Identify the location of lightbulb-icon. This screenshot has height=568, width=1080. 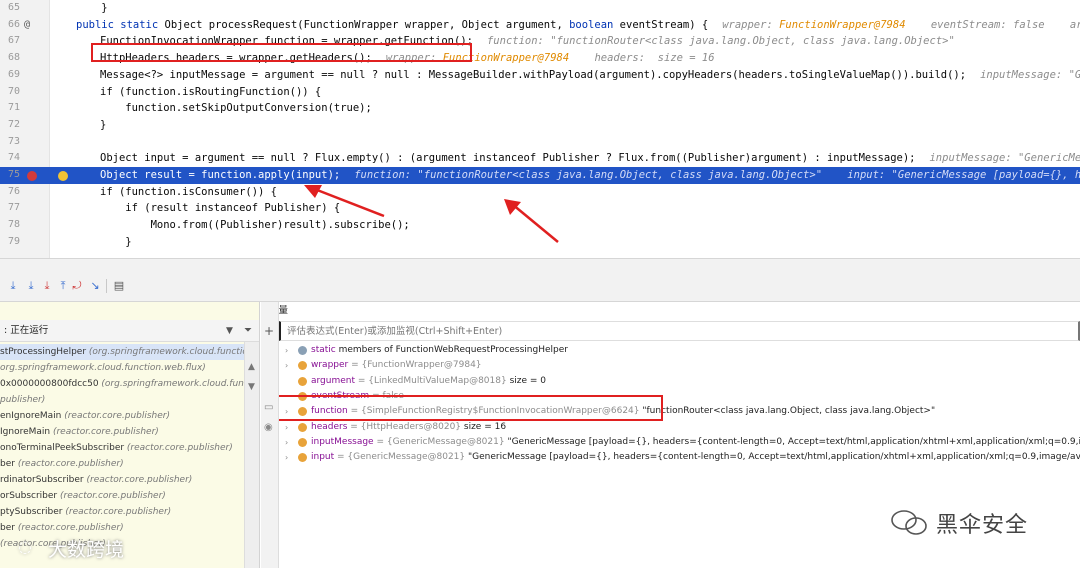
(63, 176).